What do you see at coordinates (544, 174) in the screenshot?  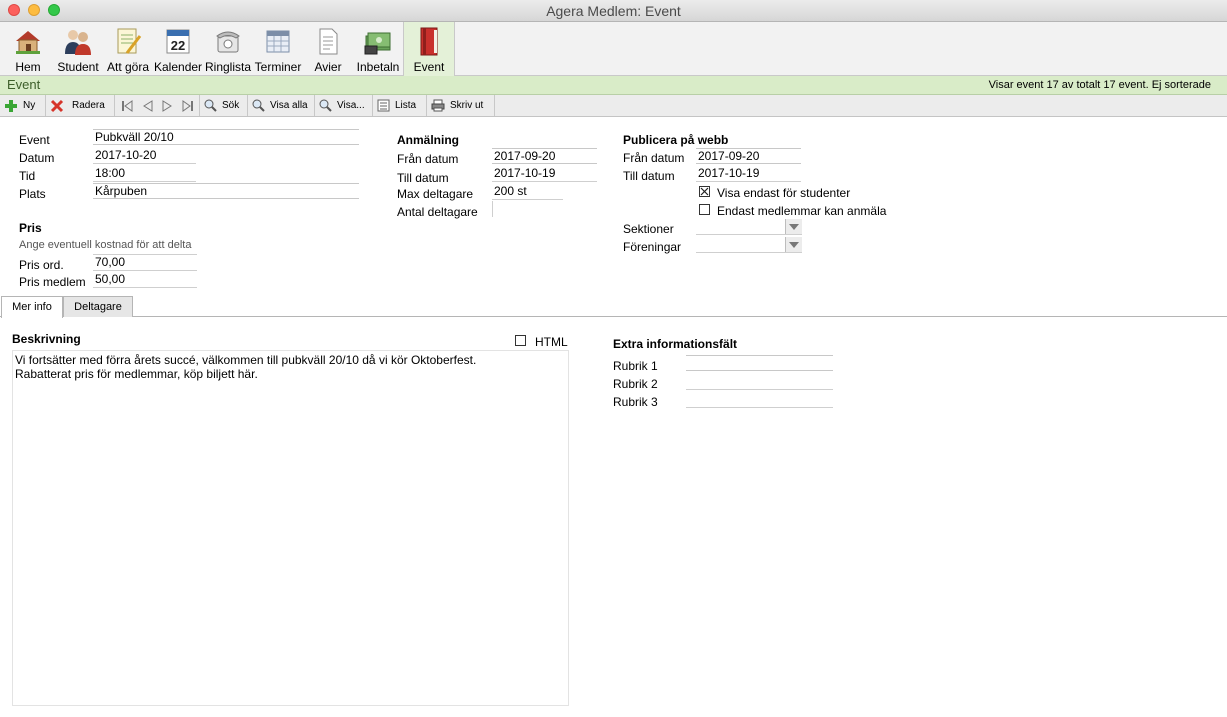 I see `registration-to-field: 2017-10-19` at bounding box center [544, 174].